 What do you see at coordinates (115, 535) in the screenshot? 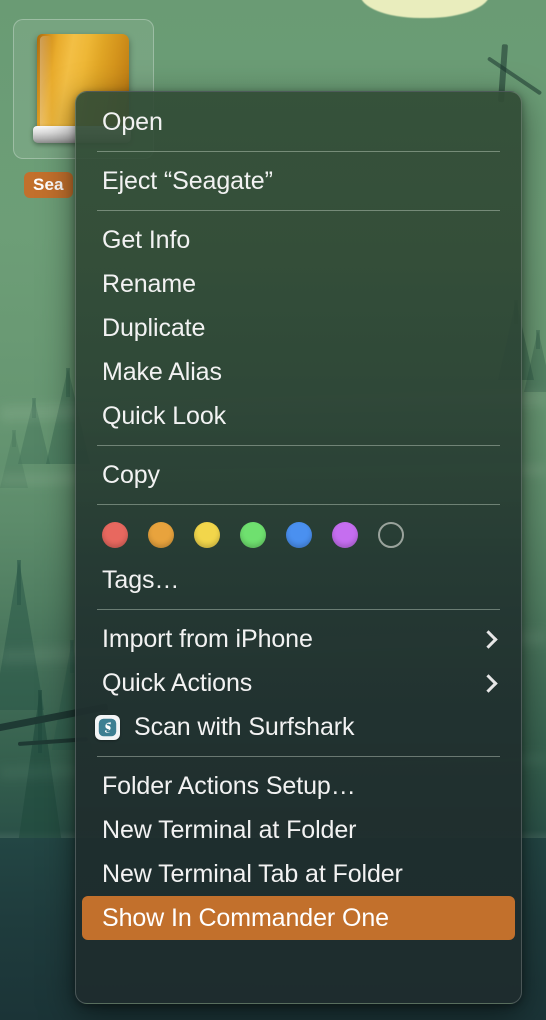
I see `tag-swatch-red` at bounding box center [115, 535].